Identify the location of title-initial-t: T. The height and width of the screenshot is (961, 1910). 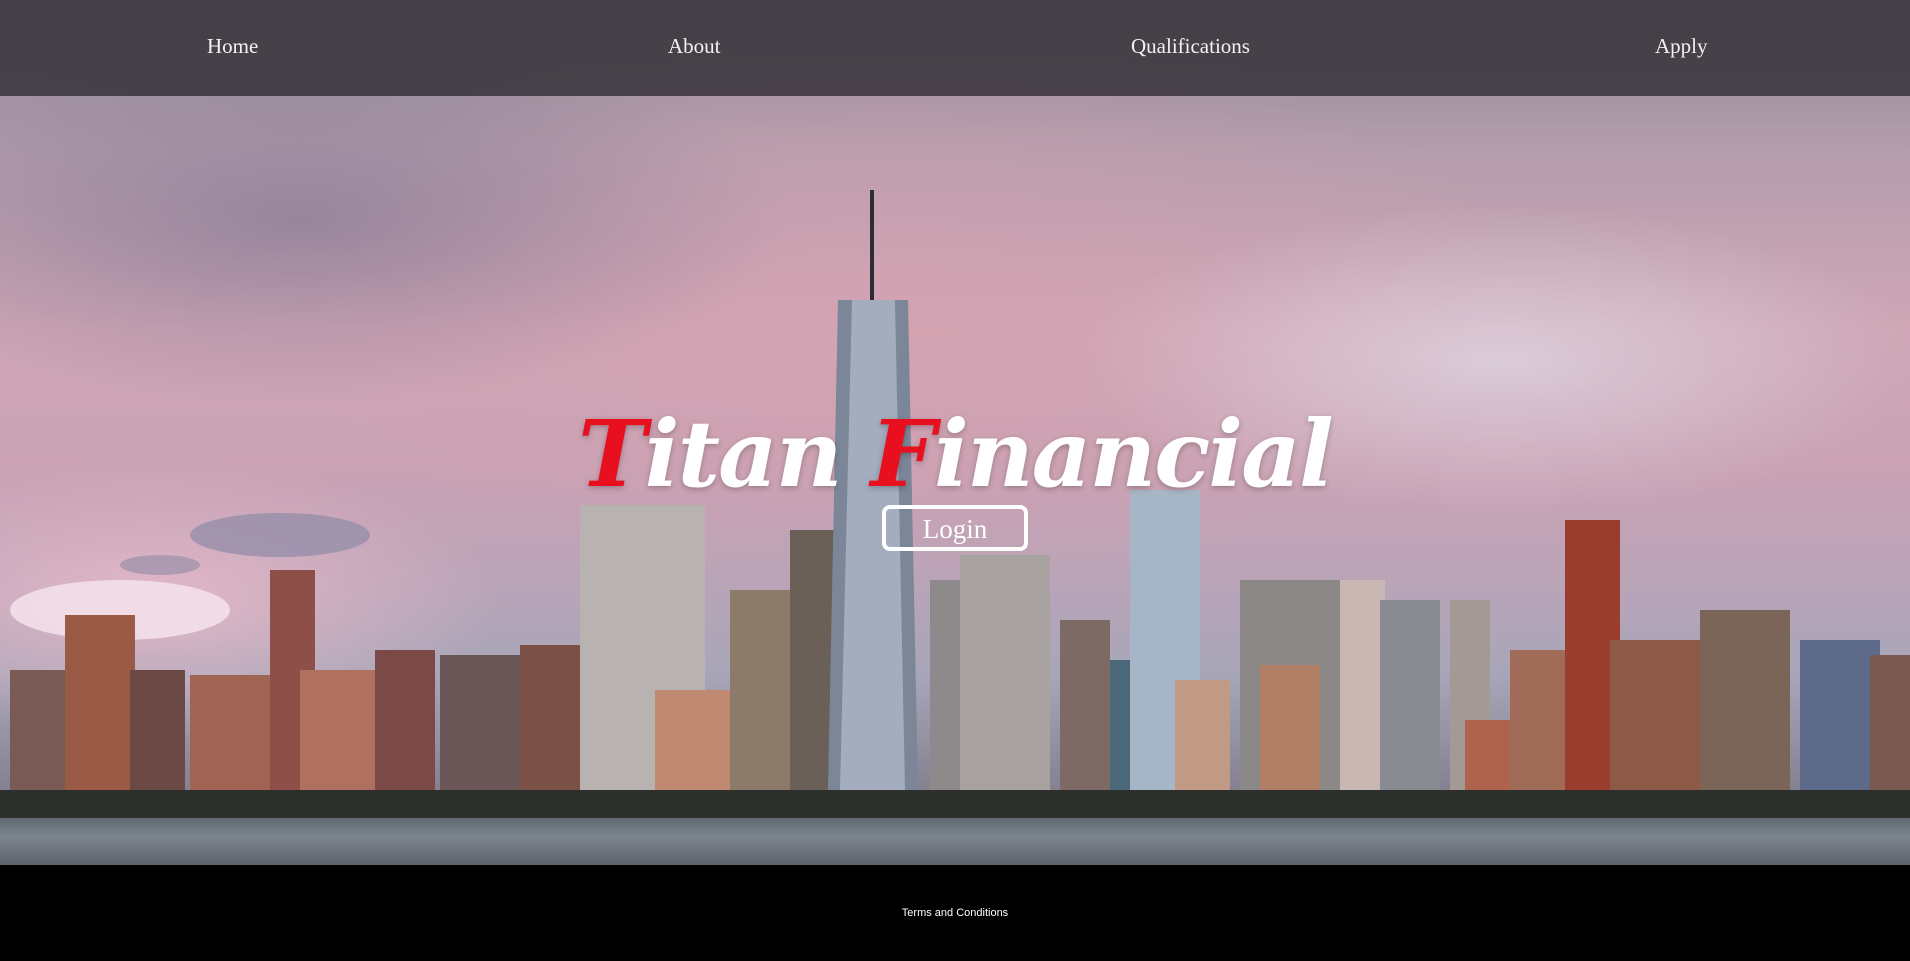
(612, 454).